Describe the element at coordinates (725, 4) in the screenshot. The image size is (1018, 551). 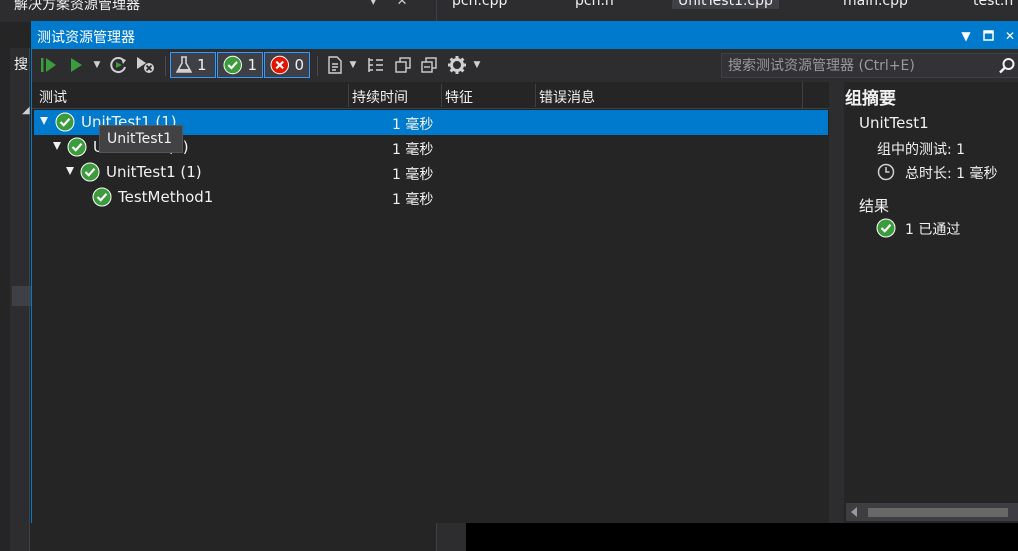
I see `tab-unittest1-cpp: UnitTest1.cpp` at that location.